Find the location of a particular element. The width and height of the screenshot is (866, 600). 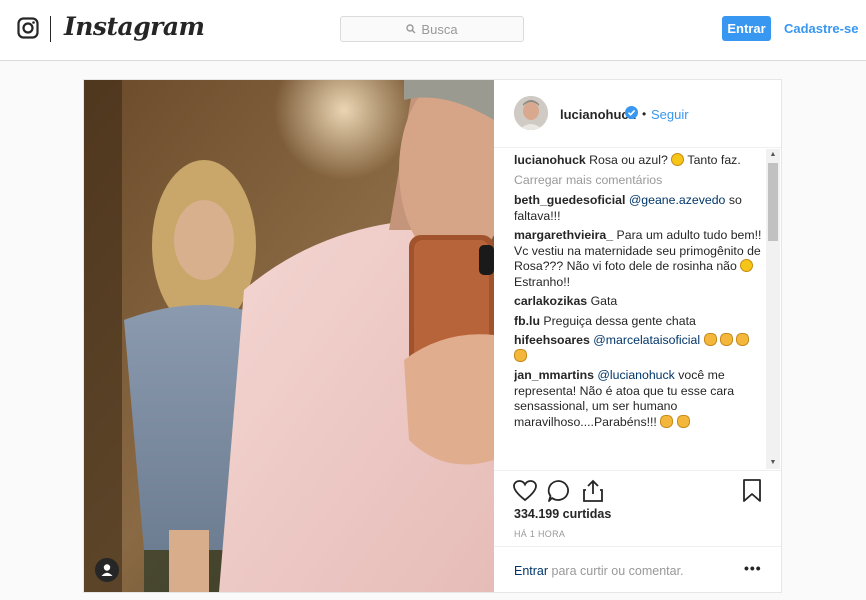

instagram-wordmark: Instagram is located at coordinates (134, 26).